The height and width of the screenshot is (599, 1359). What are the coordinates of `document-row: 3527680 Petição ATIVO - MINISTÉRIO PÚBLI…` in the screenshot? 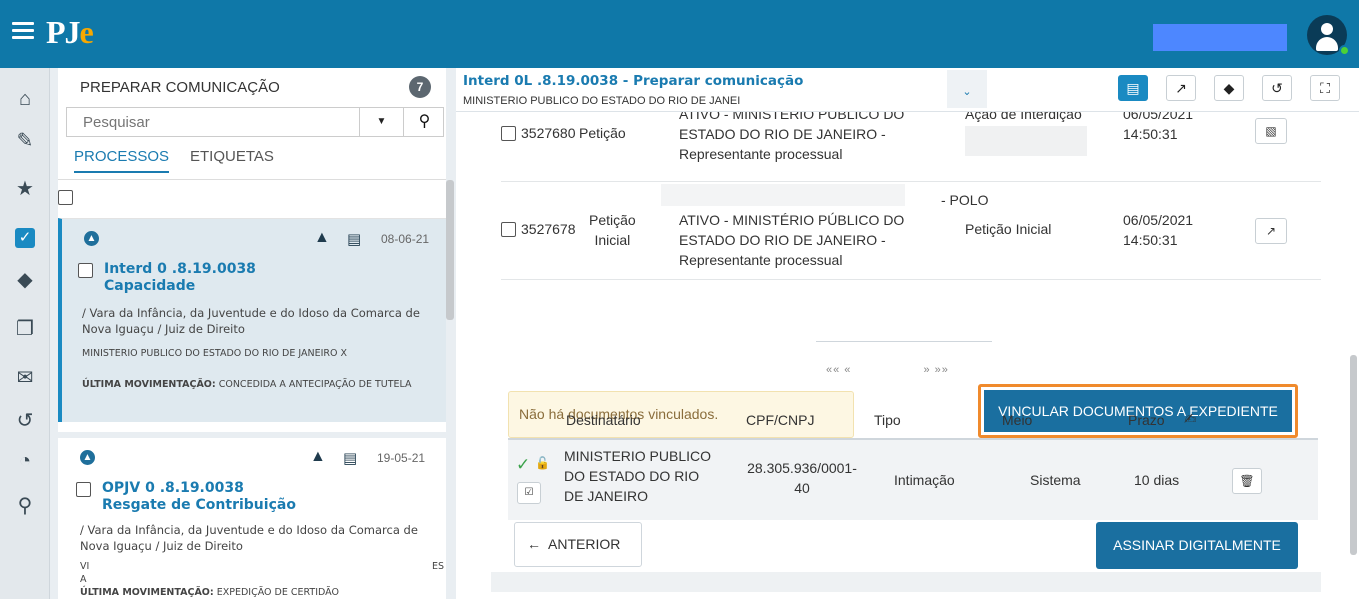 It's located at (911, 143).